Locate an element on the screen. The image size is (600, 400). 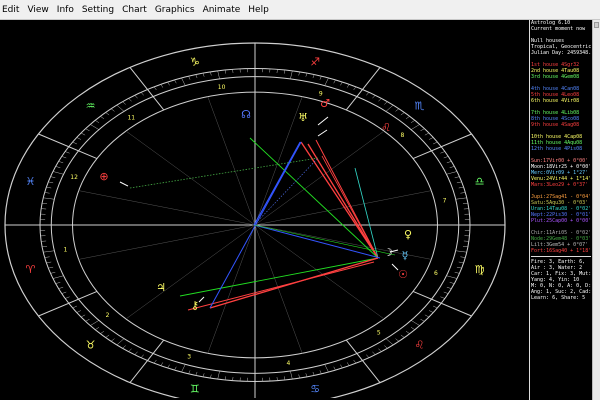
planet-value: 16Sag40 + 1°18' is located at coordinates (568, 251).